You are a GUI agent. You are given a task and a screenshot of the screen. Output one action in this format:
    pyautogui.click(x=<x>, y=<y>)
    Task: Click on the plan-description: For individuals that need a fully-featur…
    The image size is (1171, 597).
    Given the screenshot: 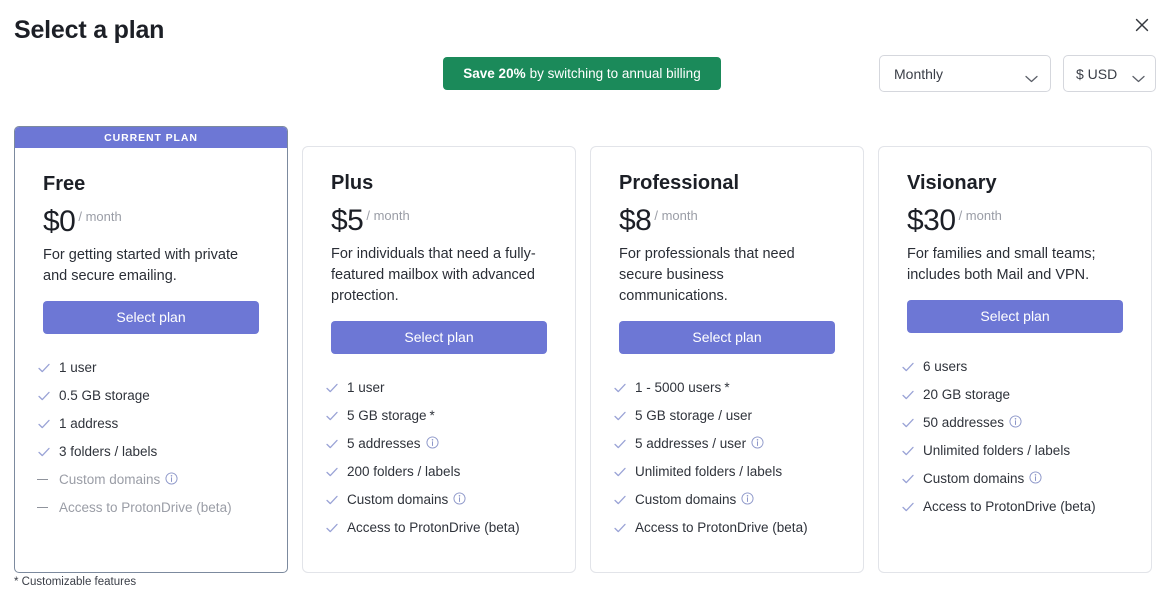 What is the action you would take?
    pyautogui.click(x=433, y=274)
    